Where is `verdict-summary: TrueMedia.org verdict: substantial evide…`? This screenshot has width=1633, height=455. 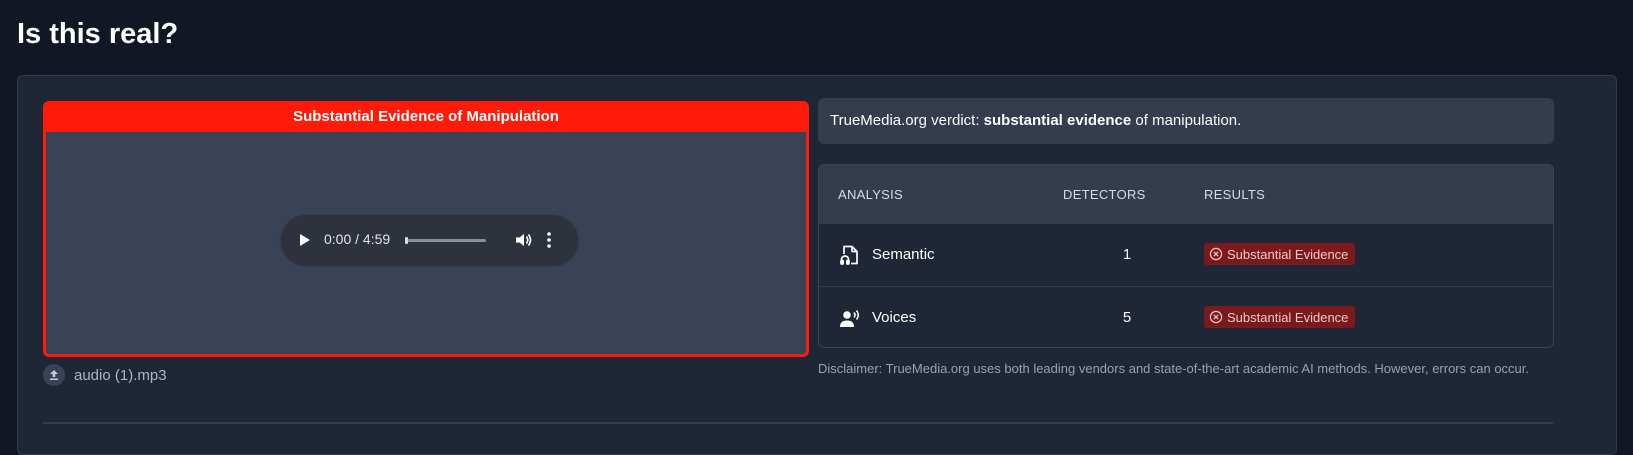
verdict-summary: TrueMedia.org verdict: substantial evide… is located at coordinates (1186, 121).